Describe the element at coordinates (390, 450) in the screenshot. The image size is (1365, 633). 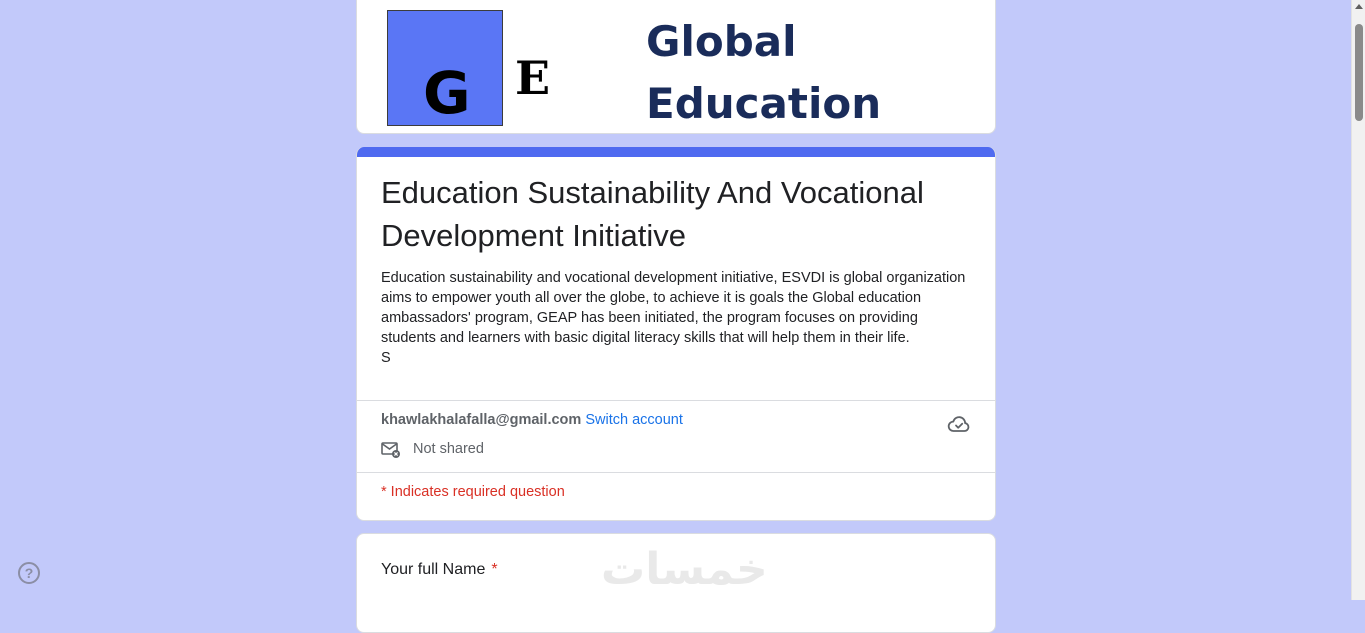
I see `mail-not-shared-icon` at that location.